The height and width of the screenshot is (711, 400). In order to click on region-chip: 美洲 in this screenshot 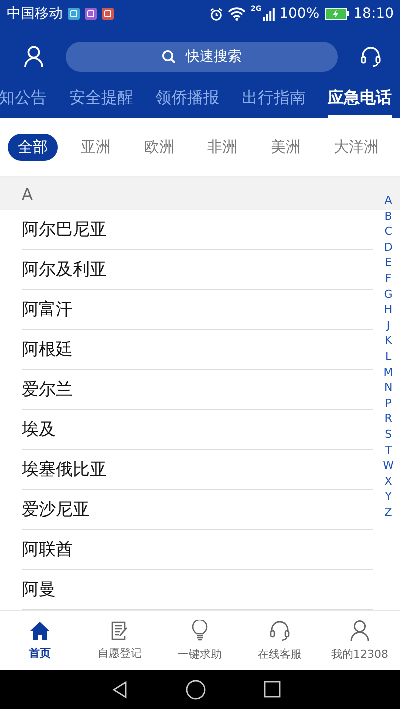, I will do `click(285, 147)`.